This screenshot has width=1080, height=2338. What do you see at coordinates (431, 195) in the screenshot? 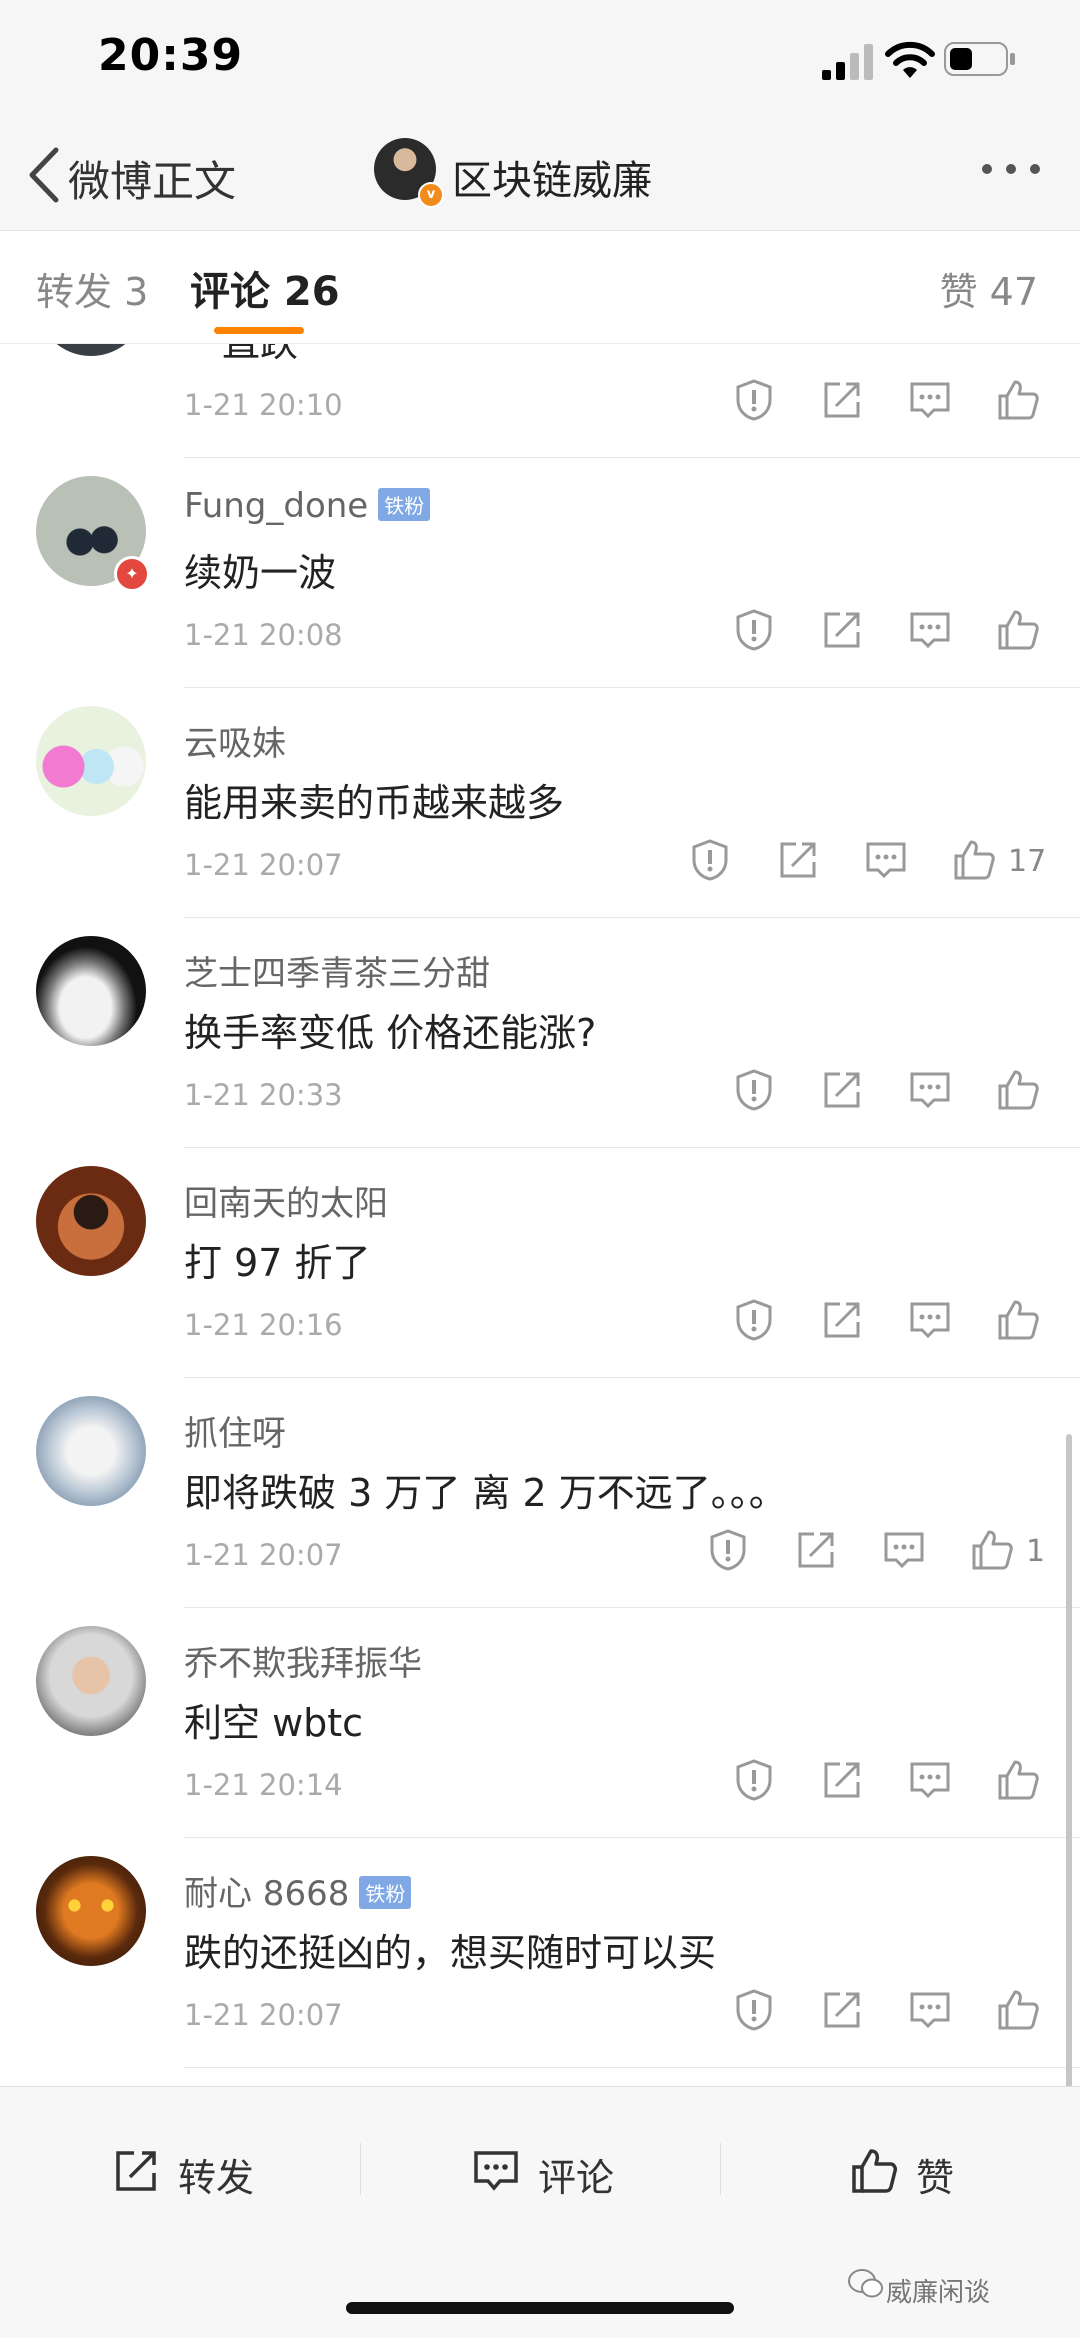
I see `verified-badge-icon: v` at bounding box center [431, 195].